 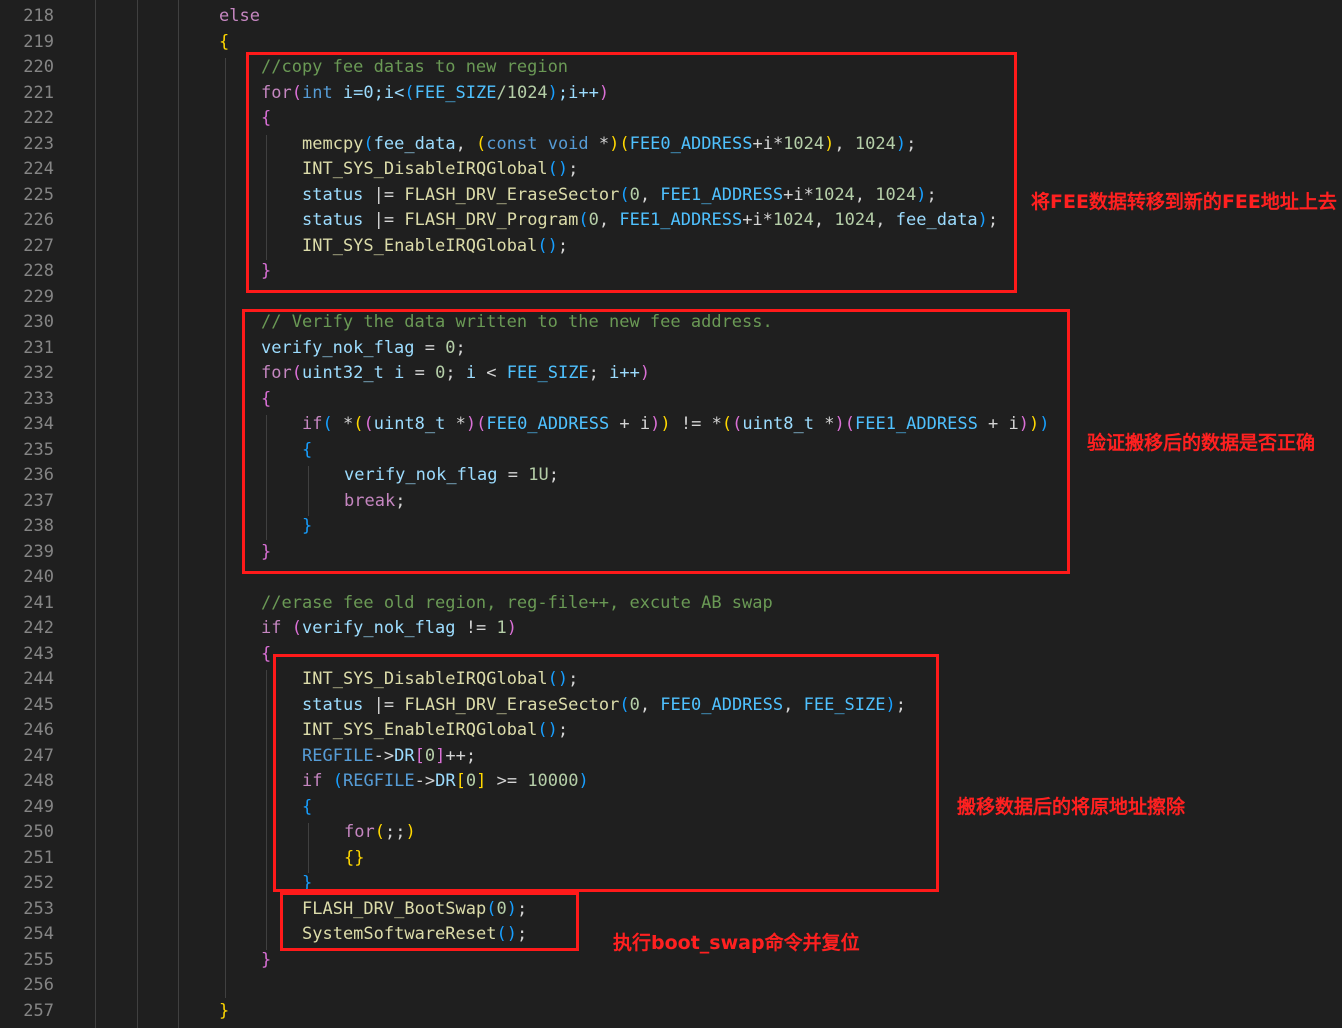 What do you see at coordinates (38, 551) in the screenshot?
I see `line-number: 239` at bounding box center [38, 551].